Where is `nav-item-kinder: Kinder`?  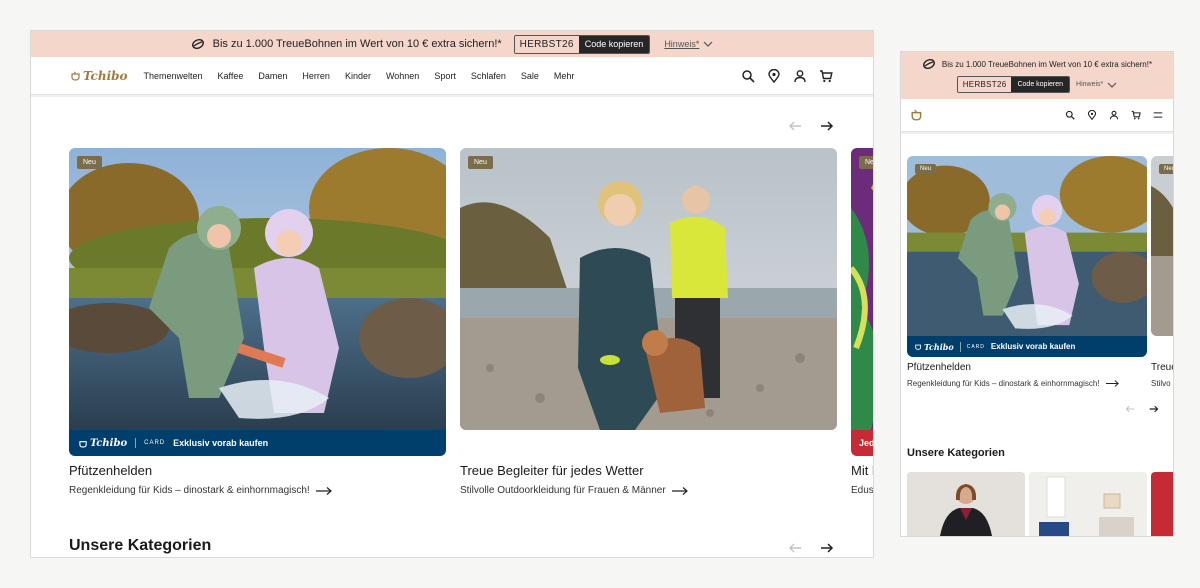 nav-item-kinder: Kinder is located at coordinates (357, 76).